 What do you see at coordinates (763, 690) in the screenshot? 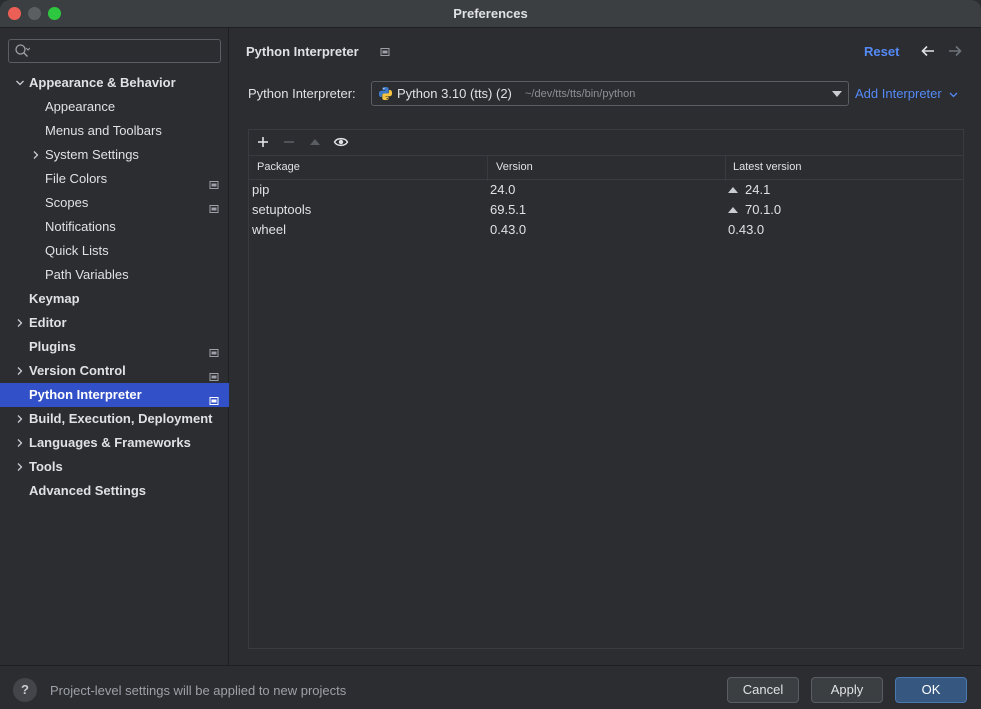
I see `cancel-button: Cancel` at bounding box center [763, 690].